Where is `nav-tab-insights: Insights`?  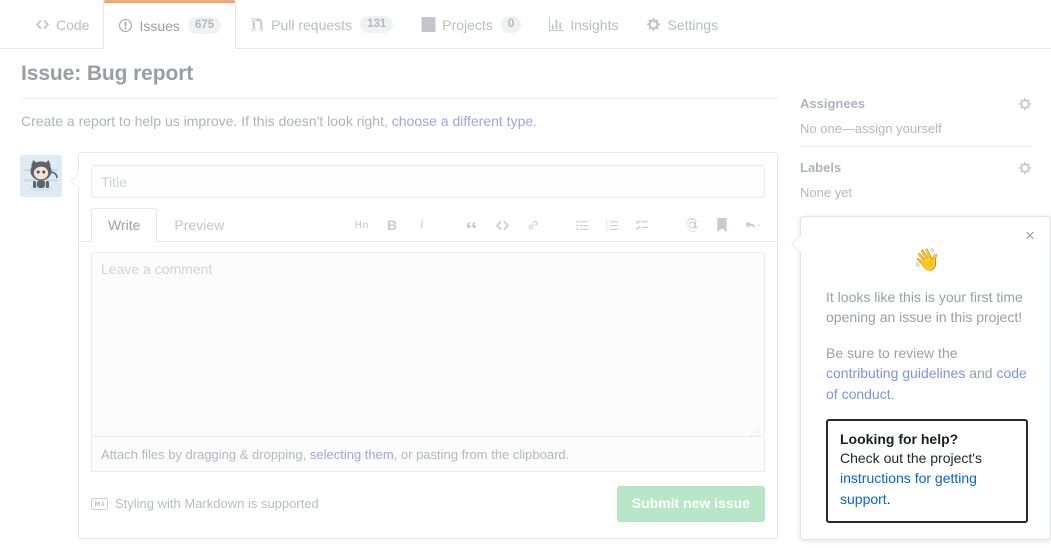 nav-tab-insights: Insights is located at coordinates (583, 24).